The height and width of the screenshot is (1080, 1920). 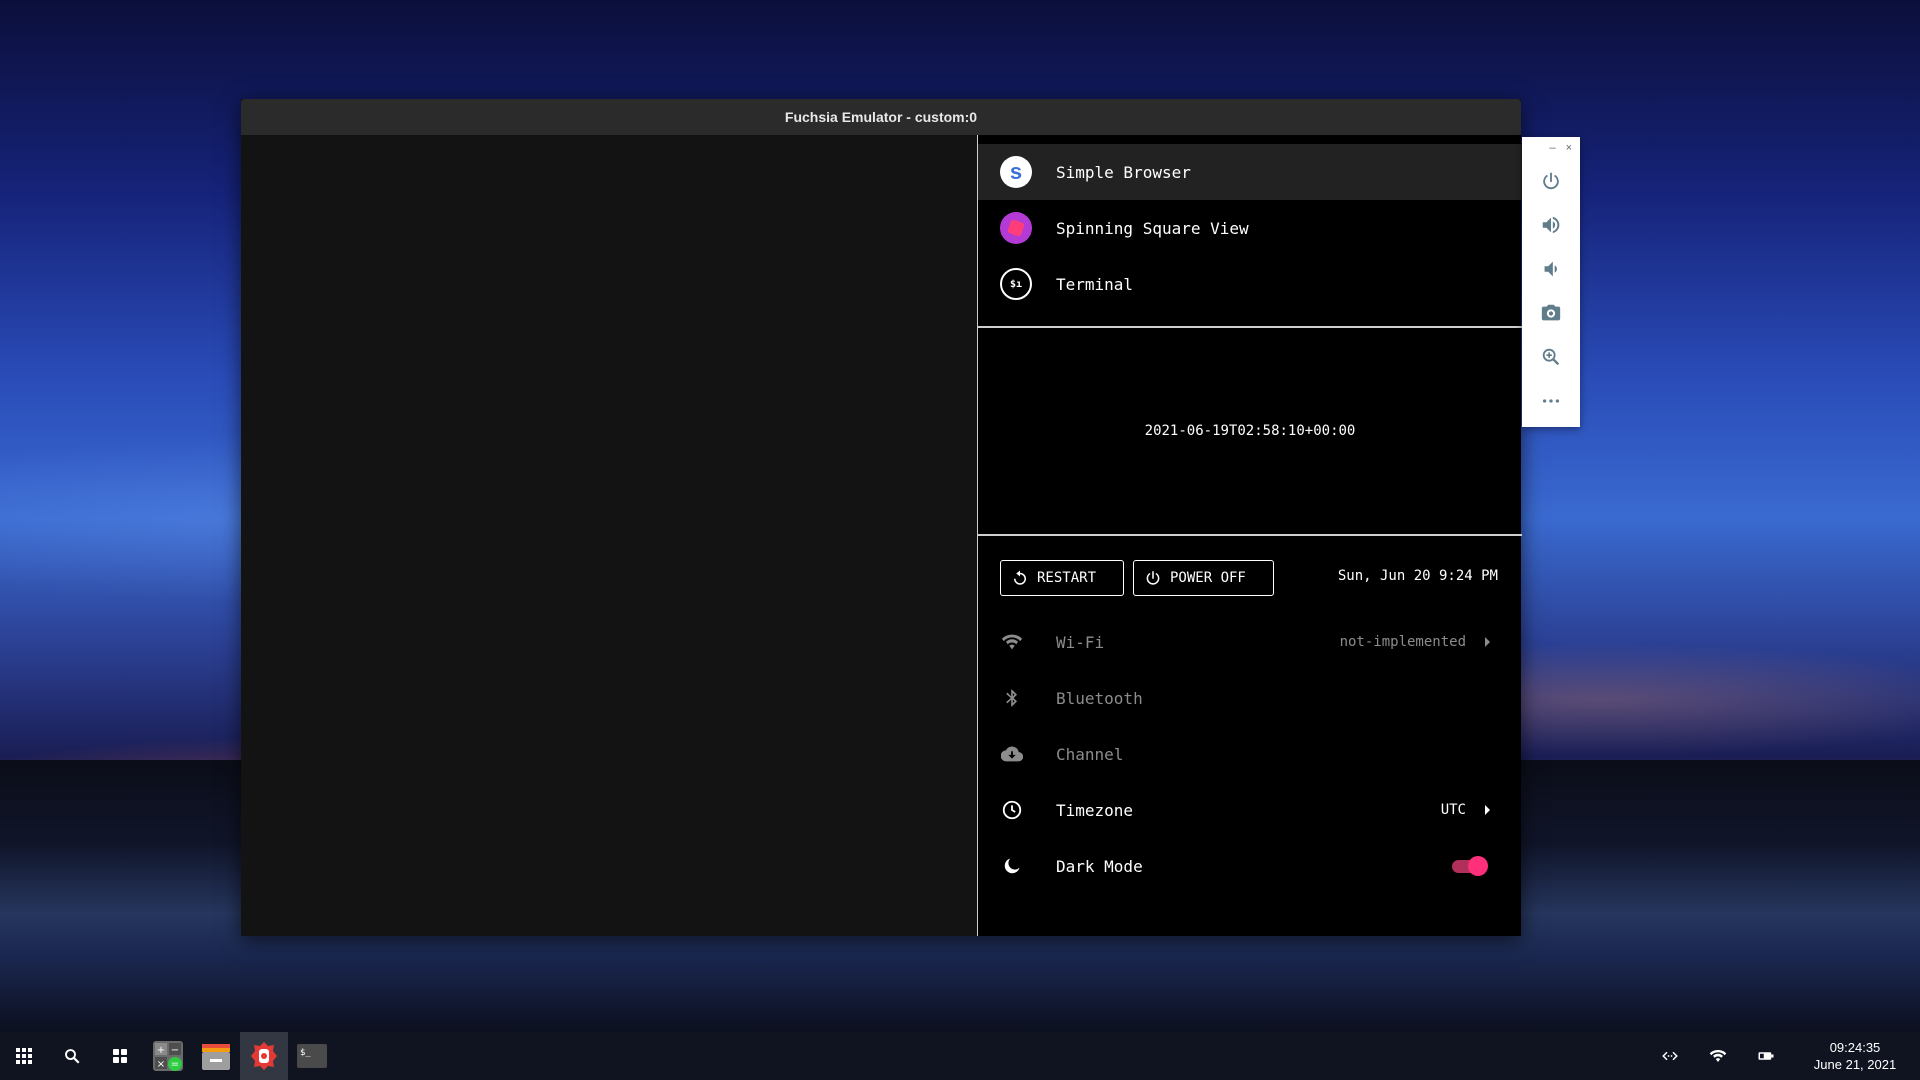 I want to click on restart-button: RESTART, so click(x=1062, y=578).